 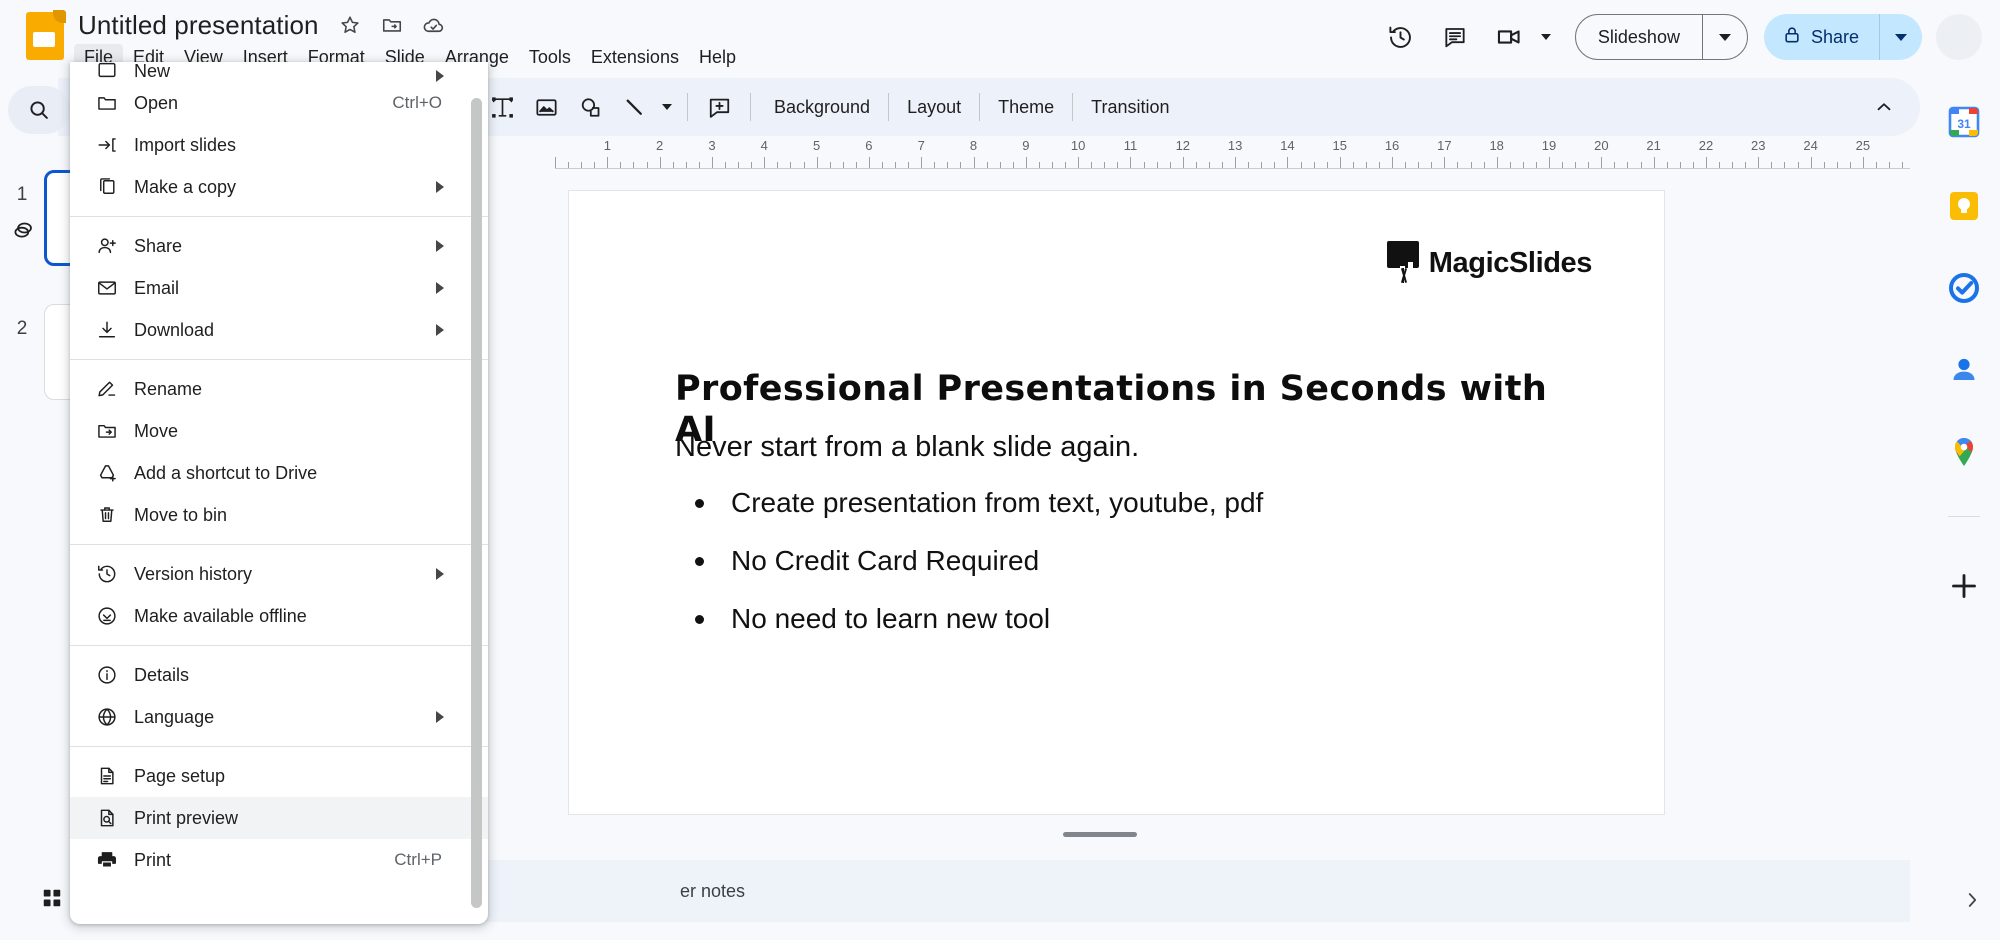 I want to click on version-history-icon, so click(x=1401, y=37).